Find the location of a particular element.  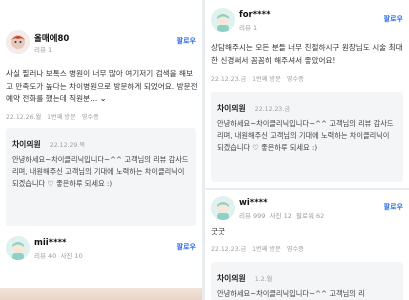

reviewer-name: 올매에80 is located at coordinates (51, 38).